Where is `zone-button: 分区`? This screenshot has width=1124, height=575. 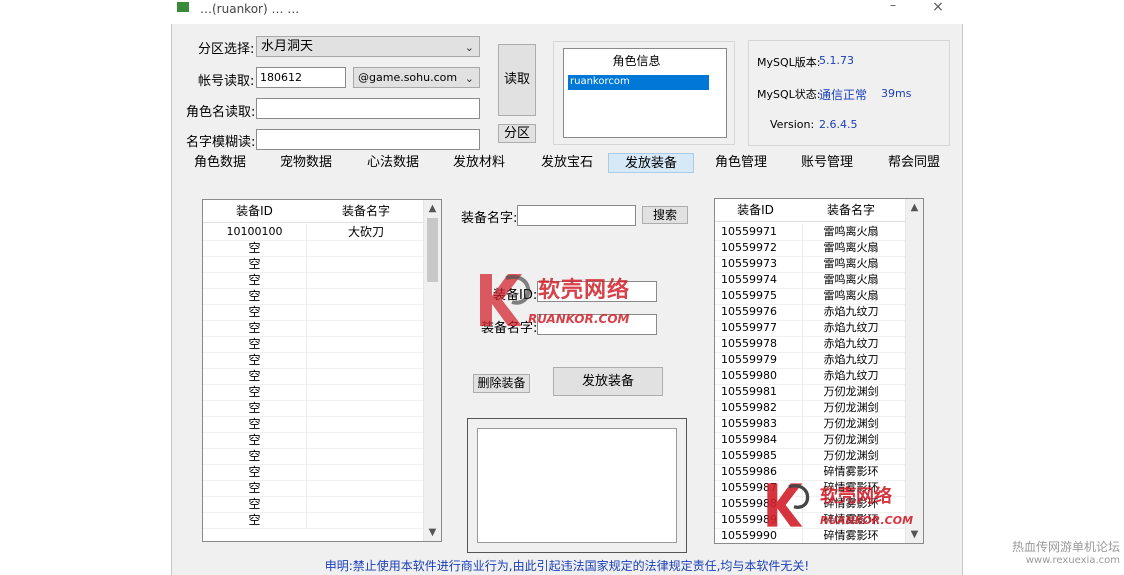
zone-button: 分区 is located at coordinates (517, 133).